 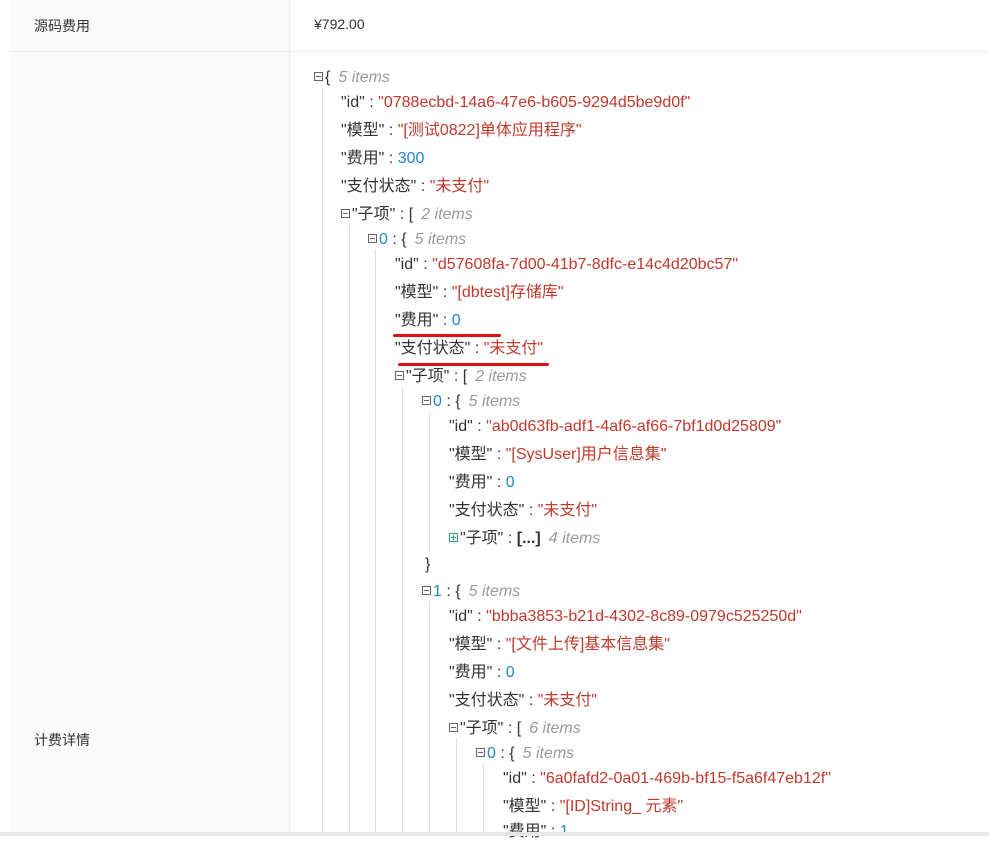 What do you see at coordinates (461, 130) in the screenshot?
I see `json-field-model: "模型" : "[测试0822]单体应用程序"` at bounding box center [461, 130].